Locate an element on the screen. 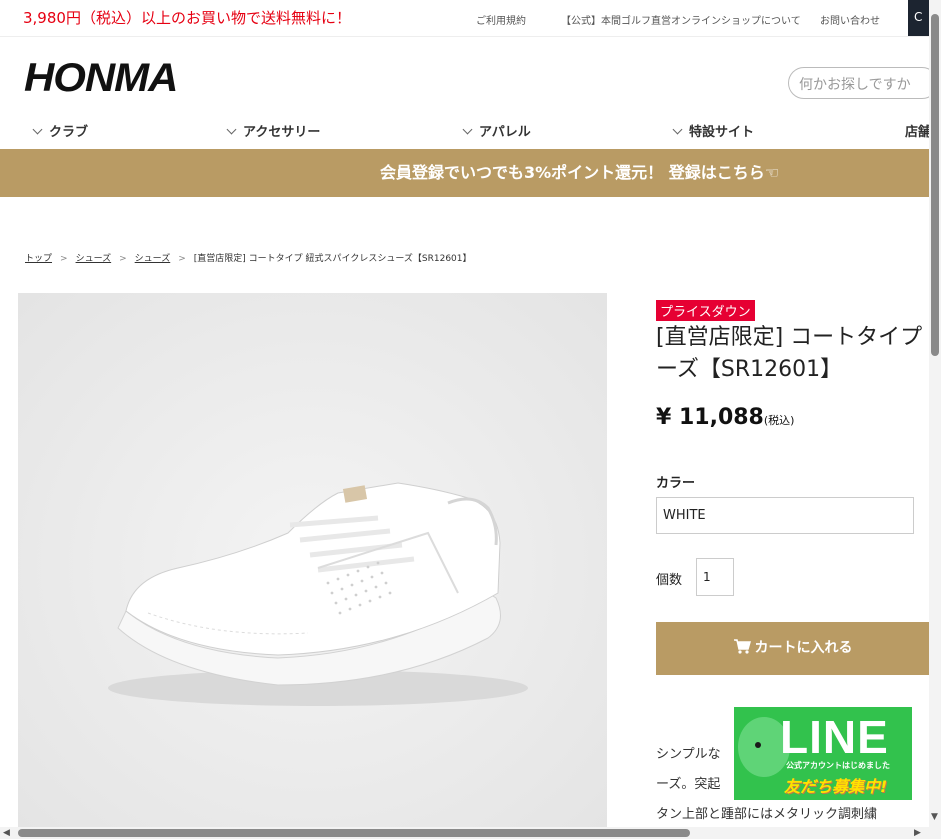 This screenshot has height=839, width=941. line-sub-text: 公式アカウントはじめました is located at coordinates (838, 765).